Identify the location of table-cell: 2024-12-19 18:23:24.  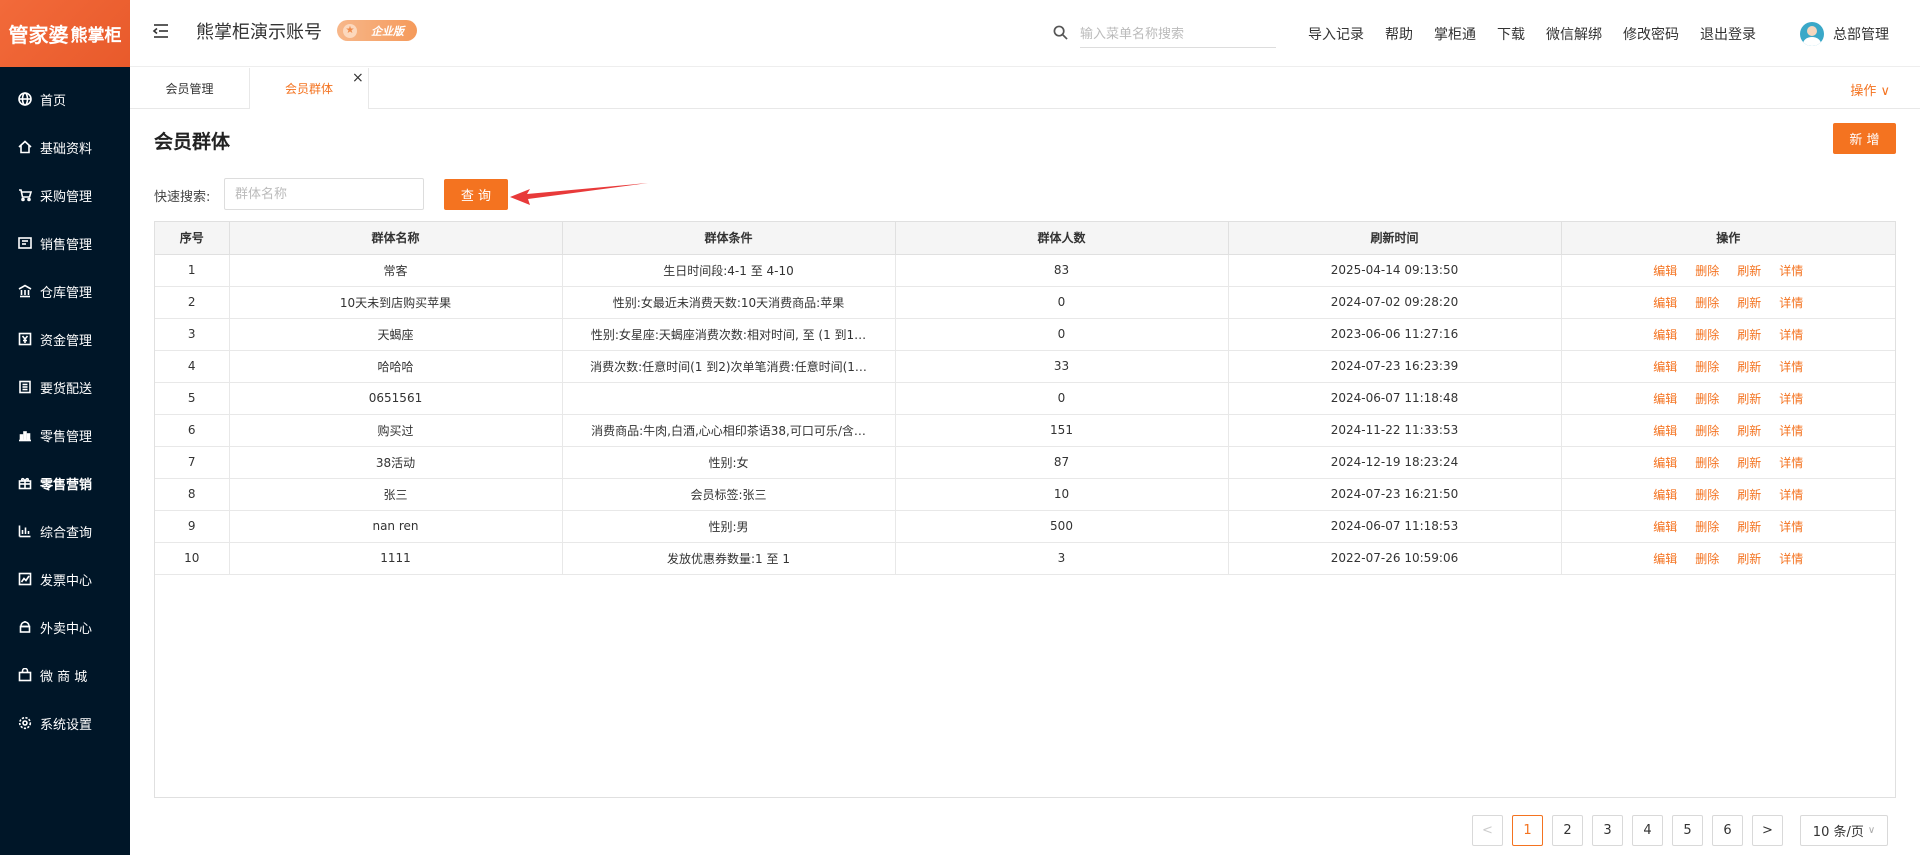
(1395, 462).